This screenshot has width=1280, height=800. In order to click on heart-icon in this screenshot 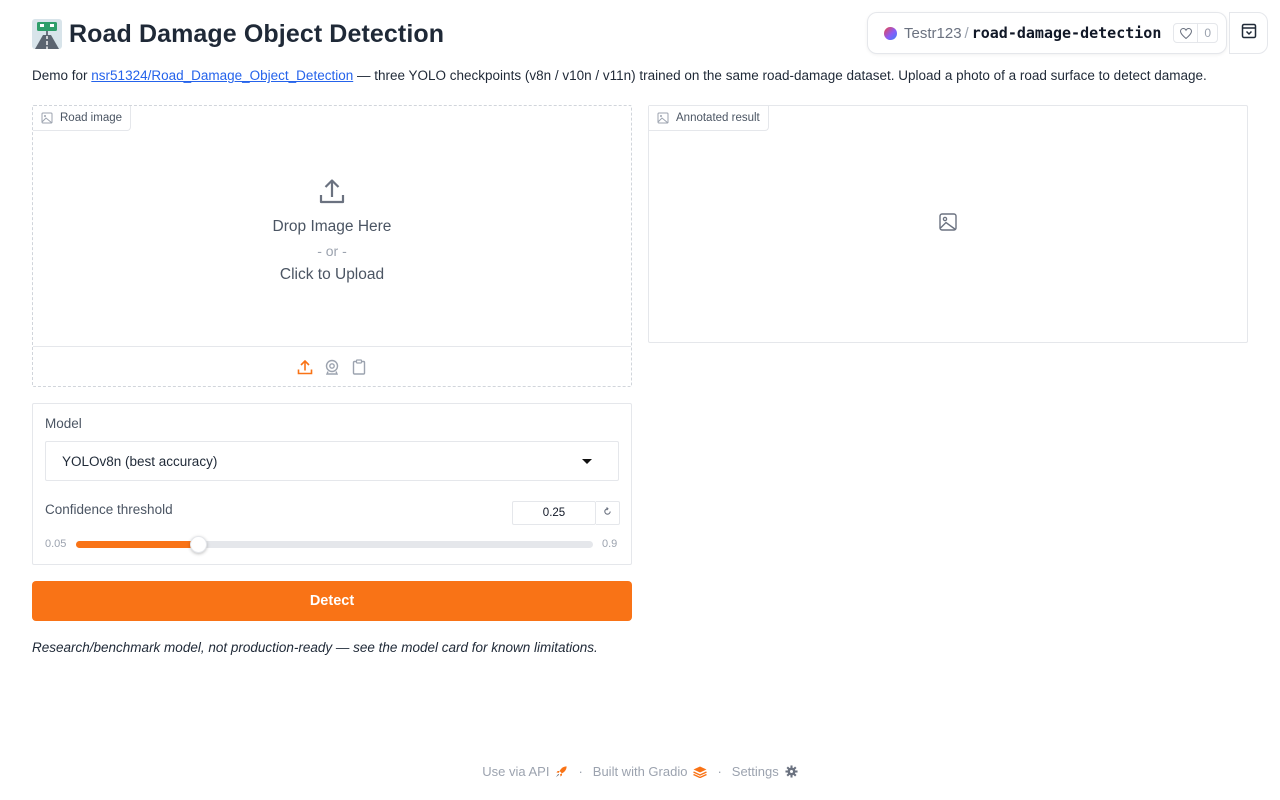, I will do `click(1186, 33)`.